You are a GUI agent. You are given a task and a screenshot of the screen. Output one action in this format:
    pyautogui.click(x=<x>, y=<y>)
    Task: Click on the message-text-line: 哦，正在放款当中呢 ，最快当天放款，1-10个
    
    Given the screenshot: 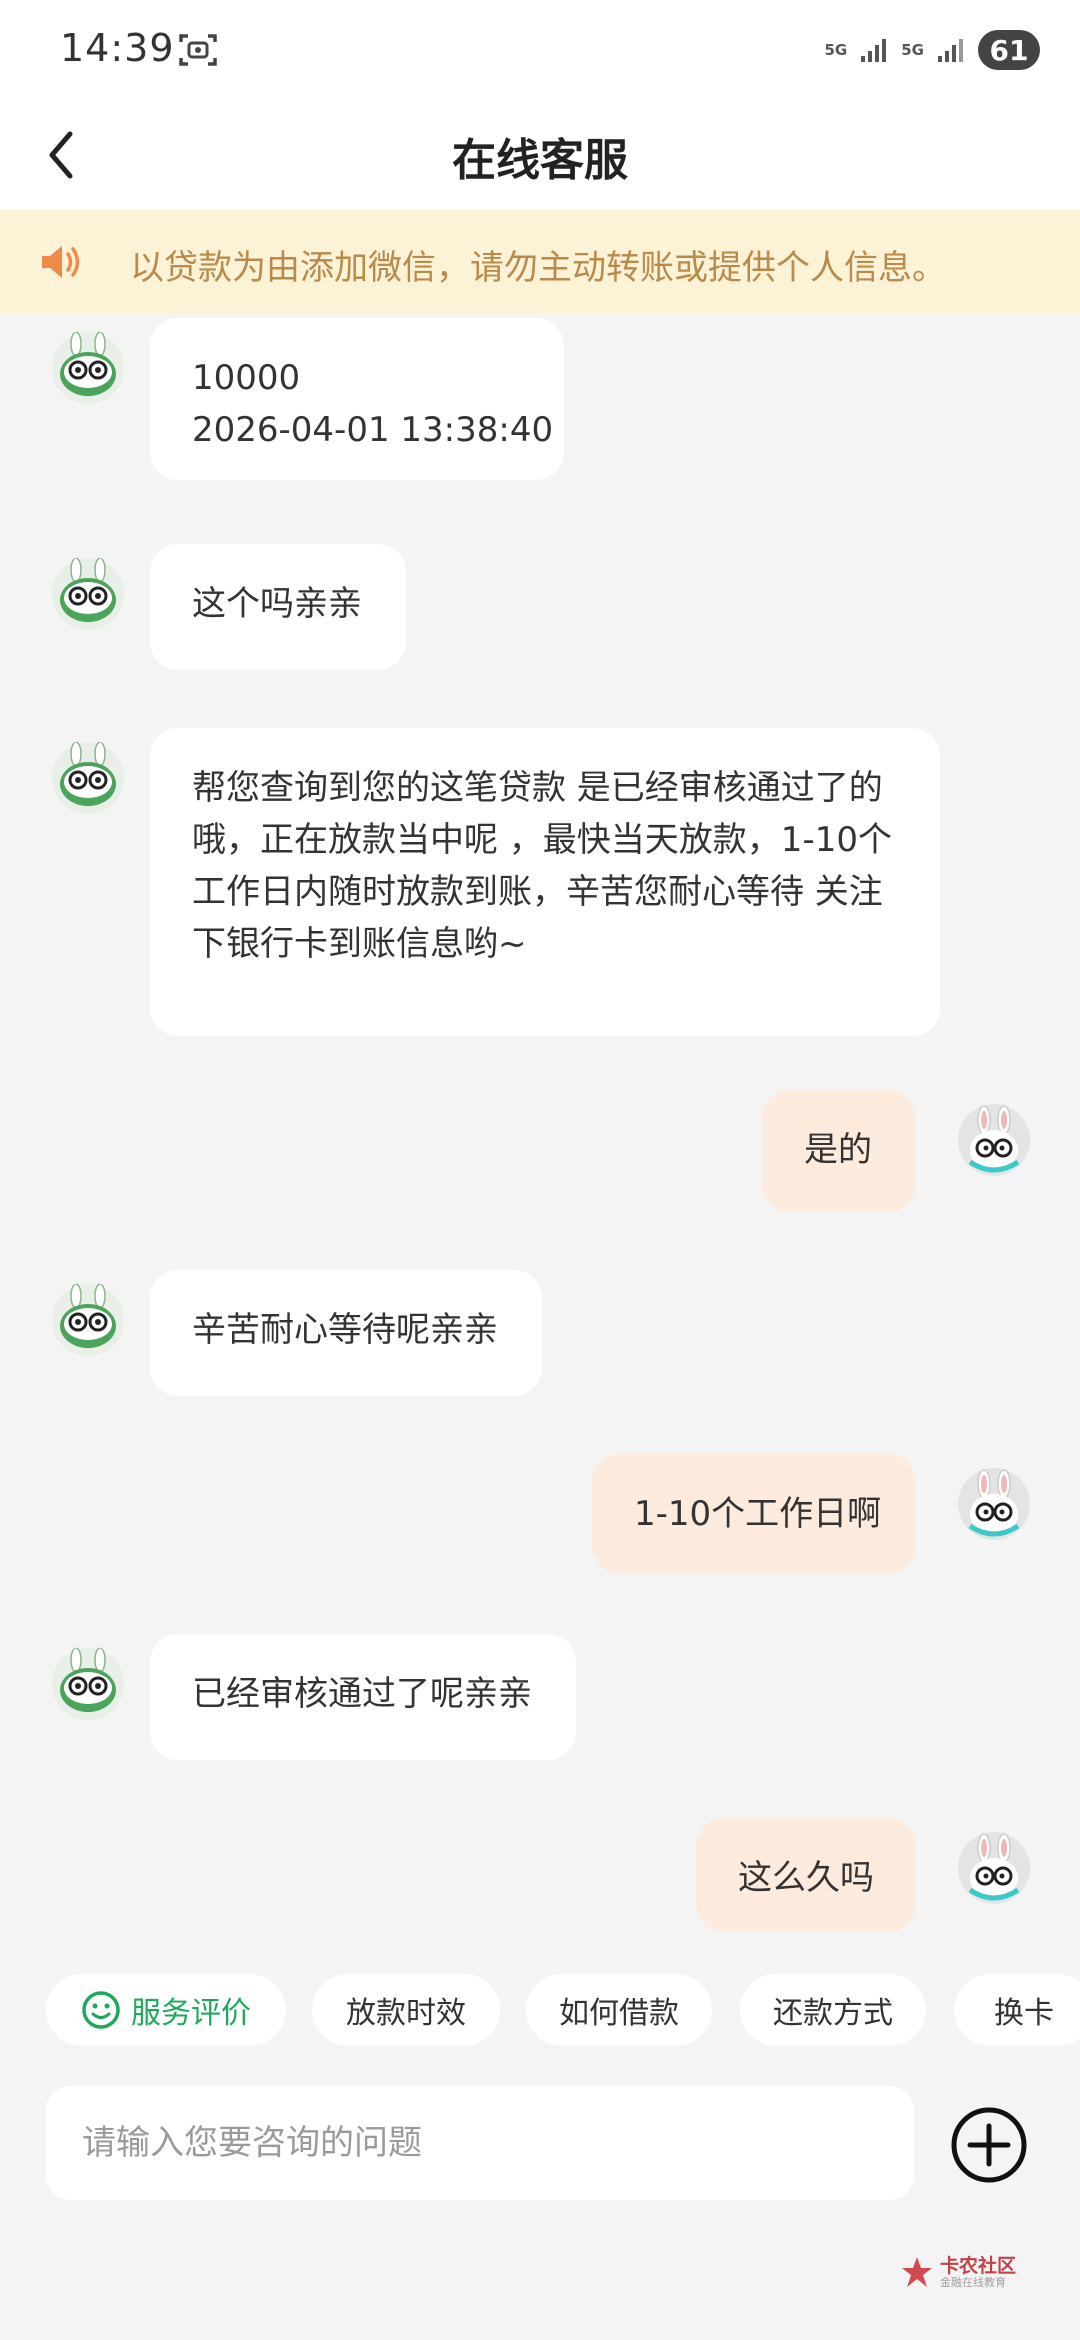 What is the action you would take?
    pyautogui.click(x=542, y=840)
    